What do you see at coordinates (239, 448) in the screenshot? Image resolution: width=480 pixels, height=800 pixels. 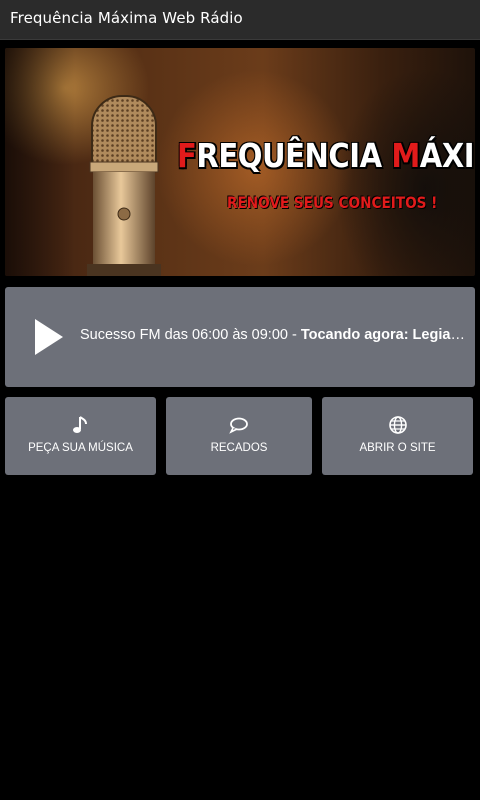 I see `messages-label: RECADOS` at bounding box center [239, 448].